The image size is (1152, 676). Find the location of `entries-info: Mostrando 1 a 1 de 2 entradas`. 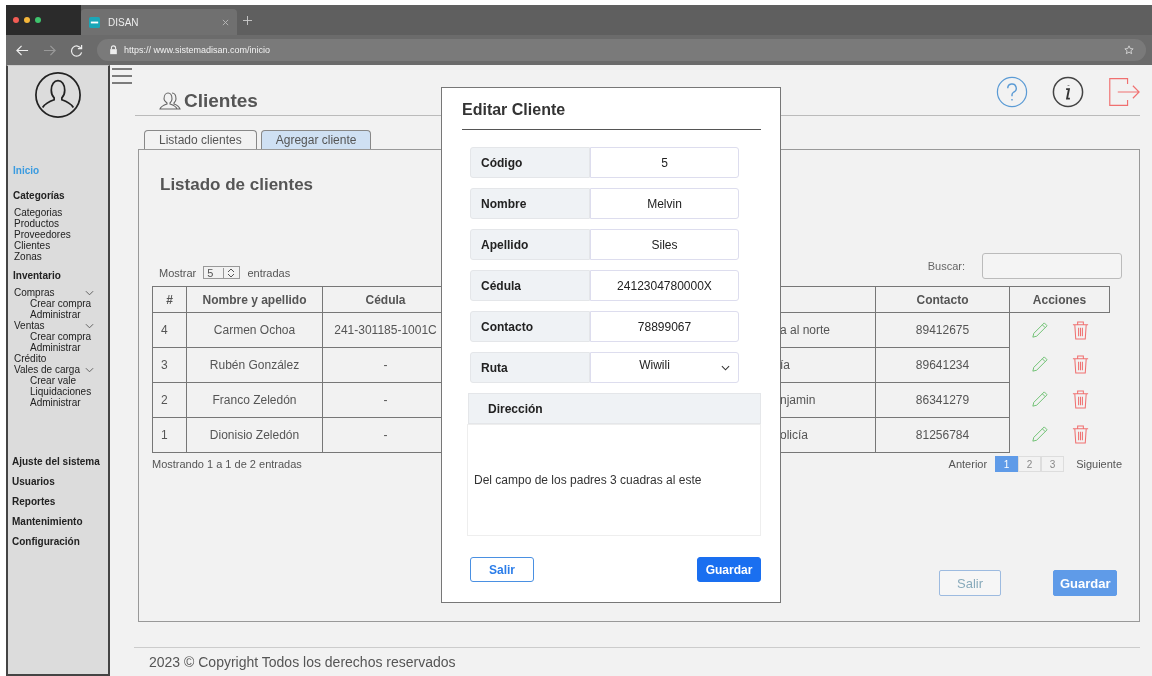

entries-info: Mostrando 1 a 1 de 2 entradas is located at coordinates (227, 464).